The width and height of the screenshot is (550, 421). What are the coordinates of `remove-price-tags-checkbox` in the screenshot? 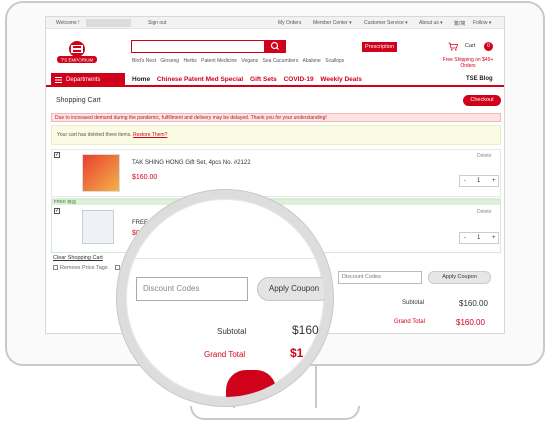 It's located at (55, 268).